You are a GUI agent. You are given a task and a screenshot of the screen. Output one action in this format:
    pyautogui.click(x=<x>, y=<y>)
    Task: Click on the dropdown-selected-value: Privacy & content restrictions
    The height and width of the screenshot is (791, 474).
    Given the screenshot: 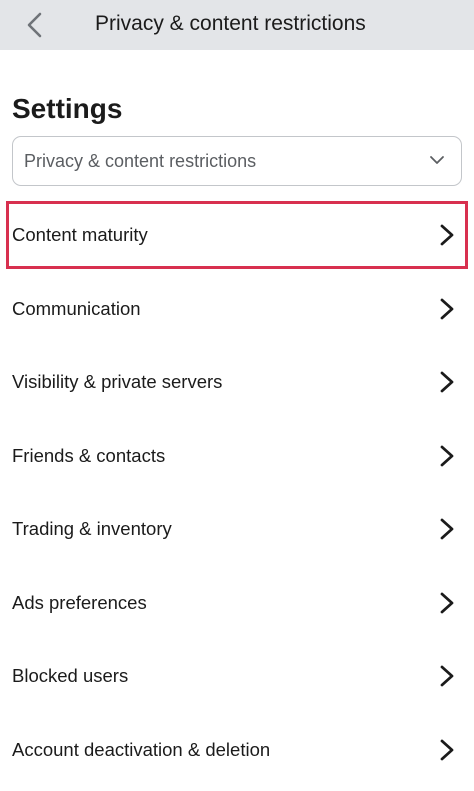 What is the action you would take?
    pyautogui.click(x=140, y=161)
    